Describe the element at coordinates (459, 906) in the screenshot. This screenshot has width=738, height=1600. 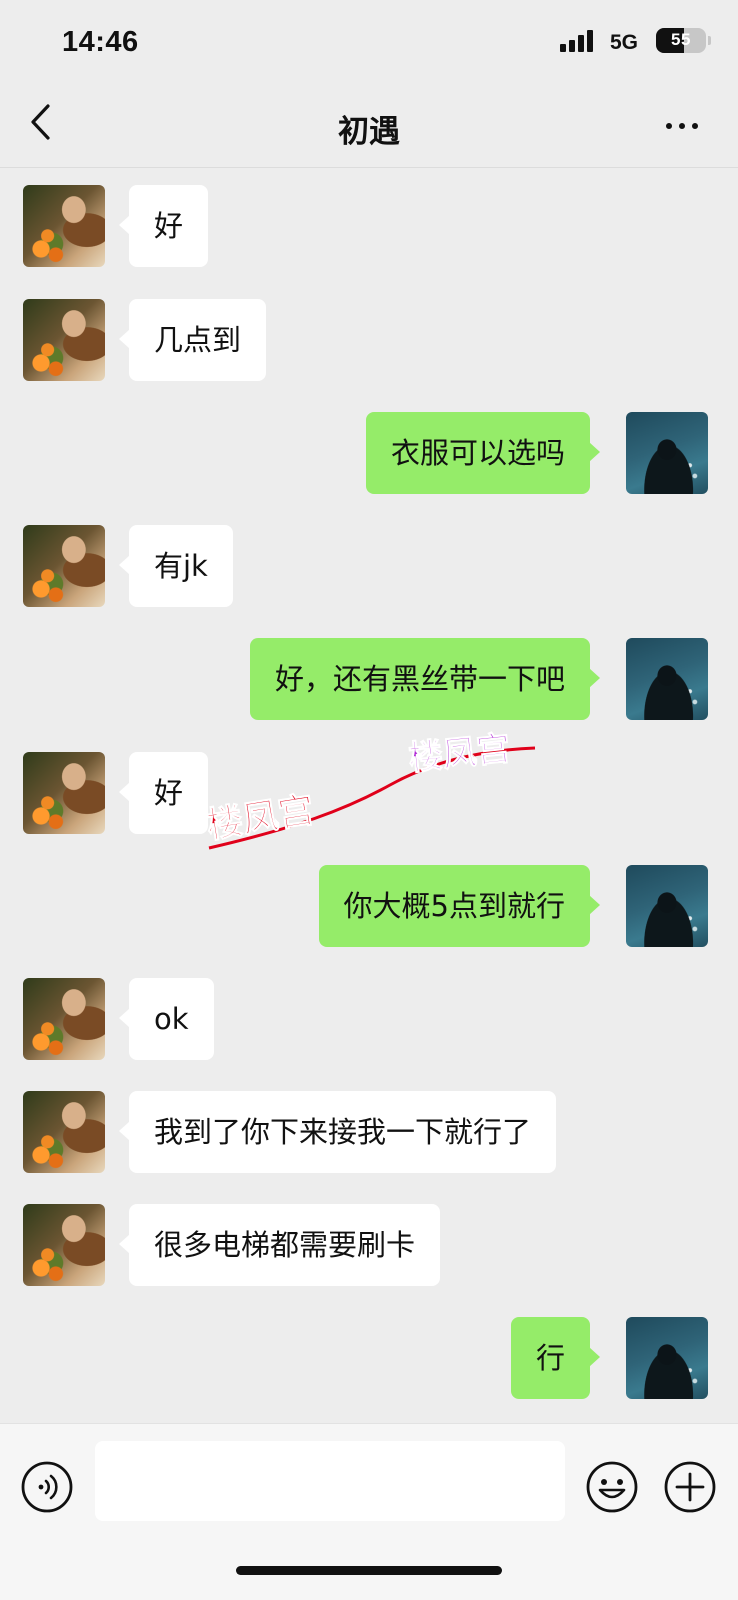
I see `message-bubble: 你大概5点到就行` at that location.